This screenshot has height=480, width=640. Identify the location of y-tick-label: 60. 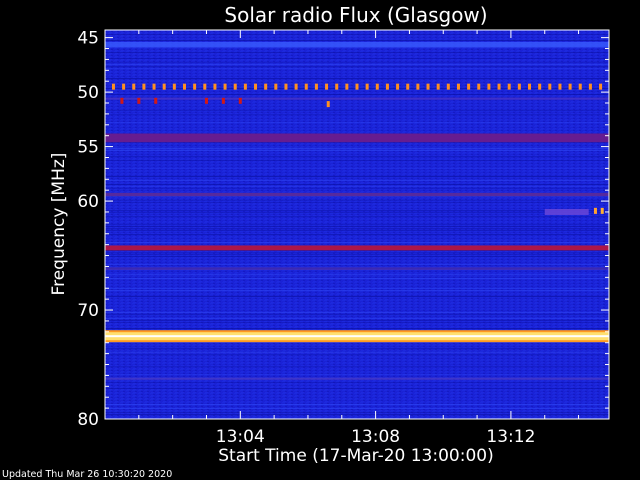
(88, 202).